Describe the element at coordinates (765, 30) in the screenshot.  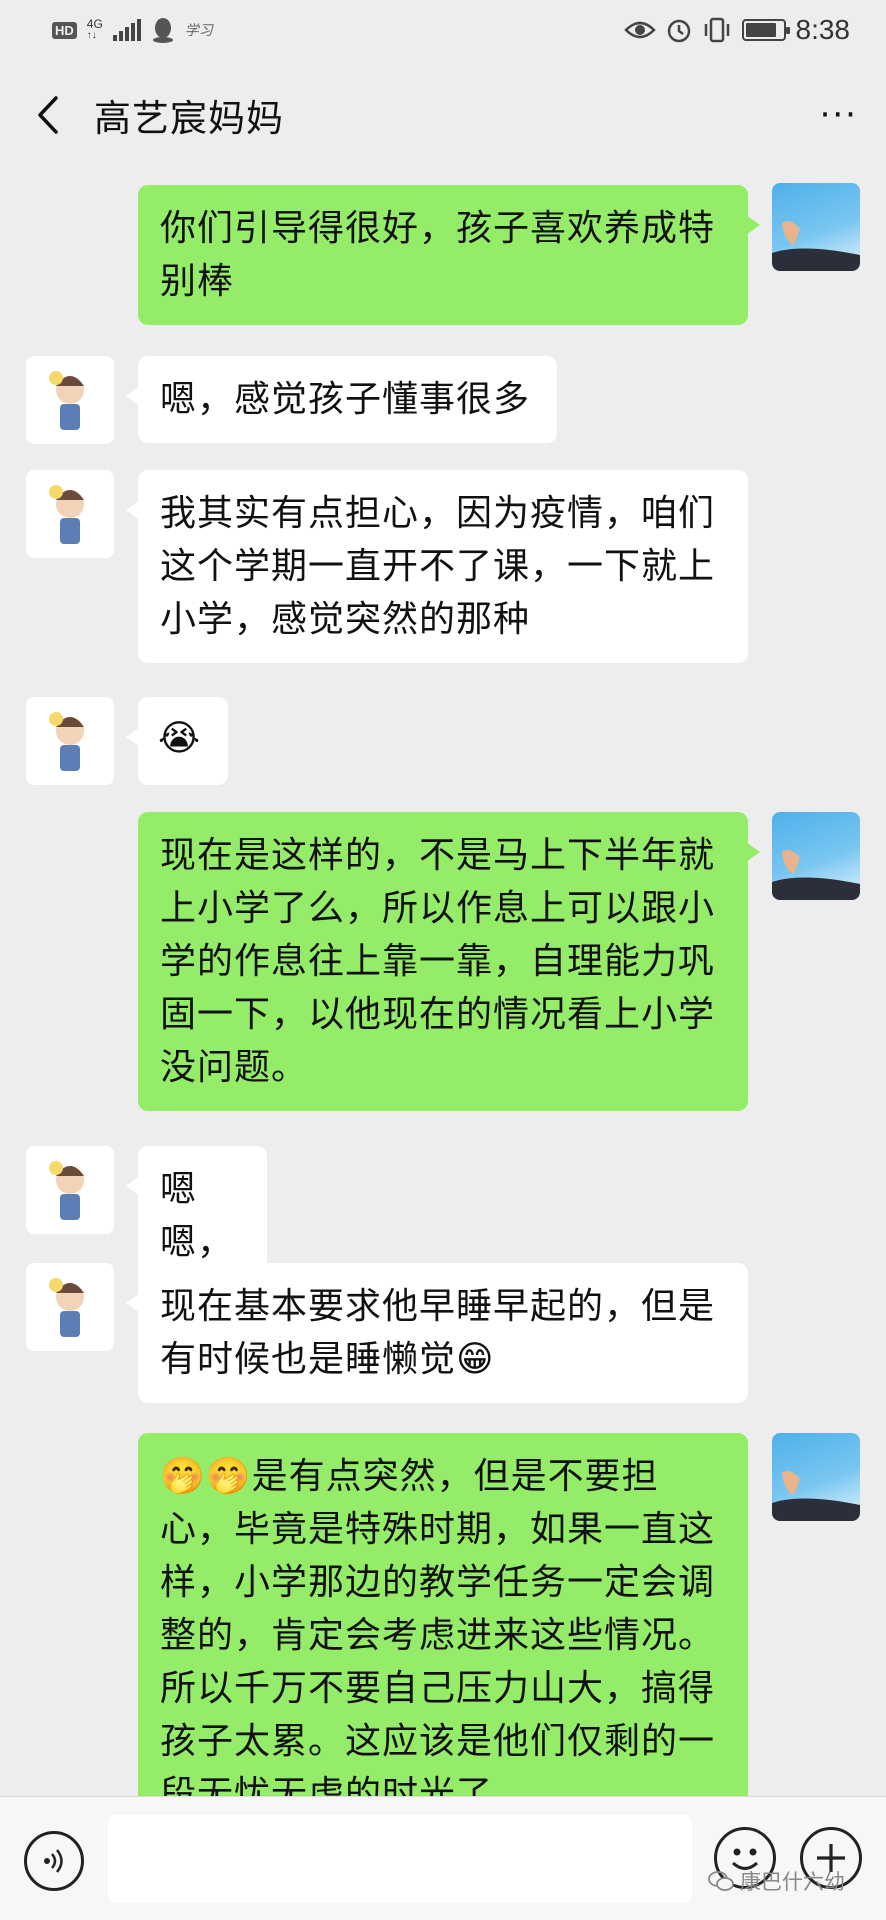
I see `battery-icon` at that location.